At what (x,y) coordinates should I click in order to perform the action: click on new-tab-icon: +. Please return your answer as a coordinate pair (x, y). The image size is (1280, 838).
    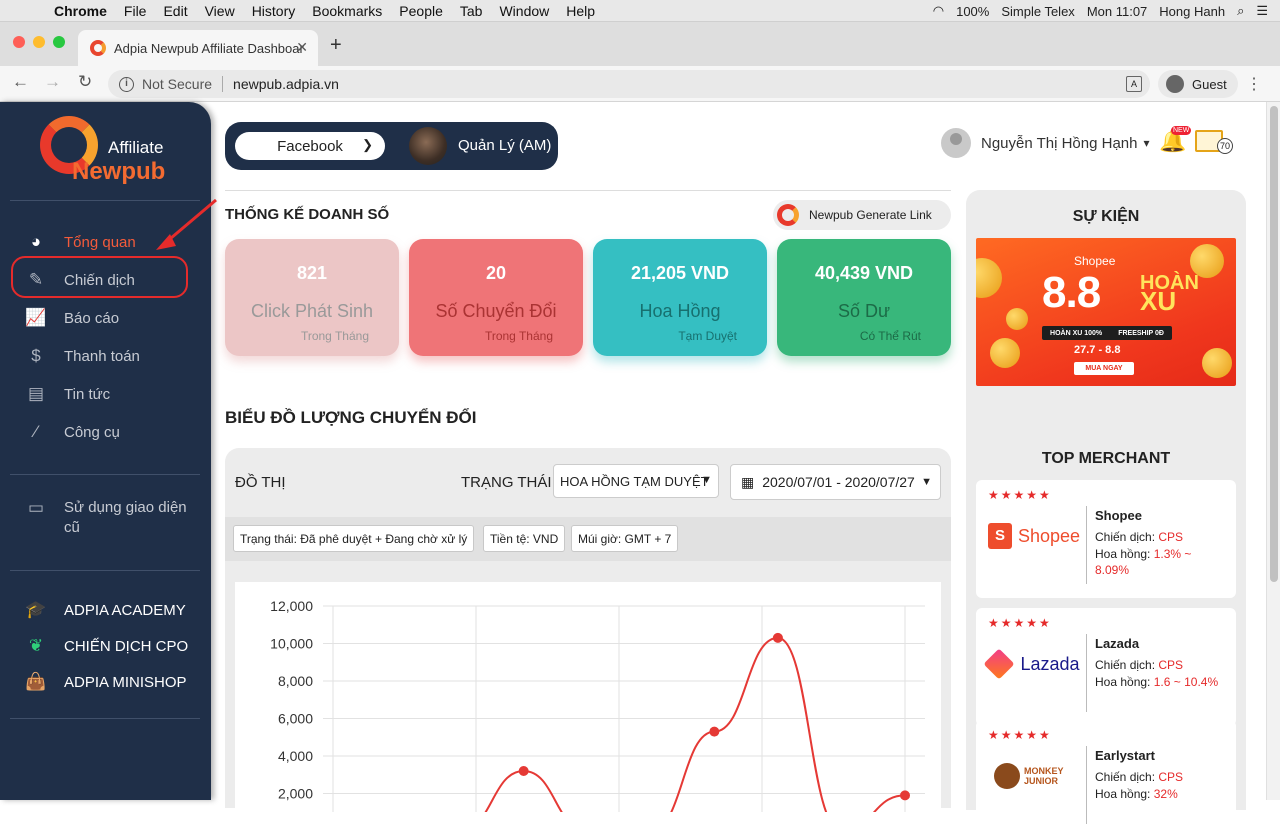
    Looking at the image, I should click on (336, 45).